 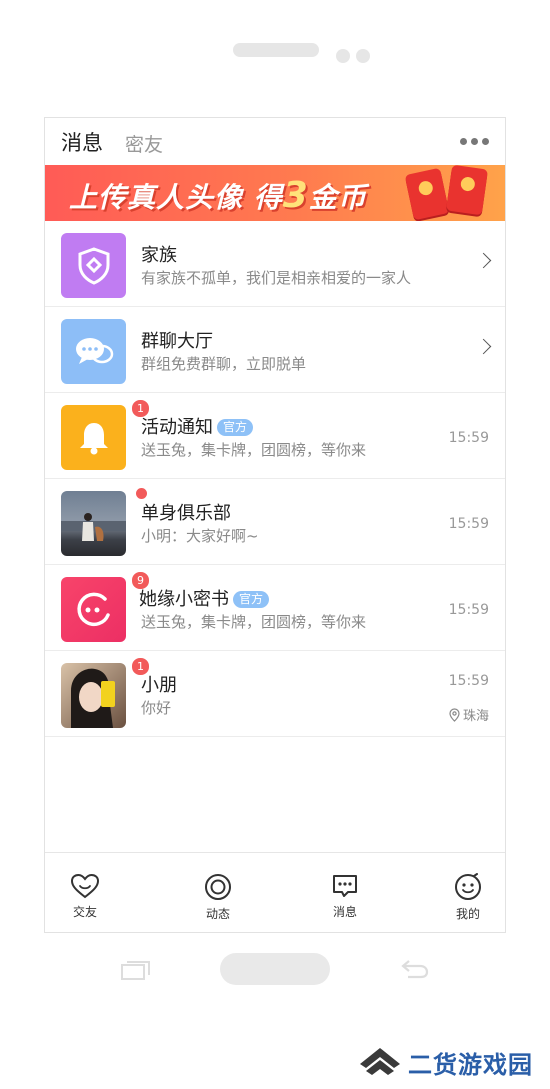 I want to click on bottom-nav: 交友 动态 消息 我的, so click(x=275, y=892).